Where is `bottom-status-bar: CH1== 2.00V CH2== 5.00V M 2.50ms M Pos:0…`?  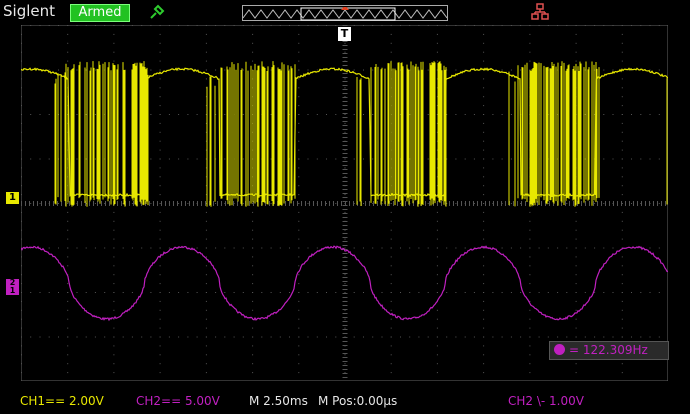
bottom-status-bar: CH1== 2.00V CH2== 5.00V M 2.50ms M Pos:0… is located at coordinates (345, 398).